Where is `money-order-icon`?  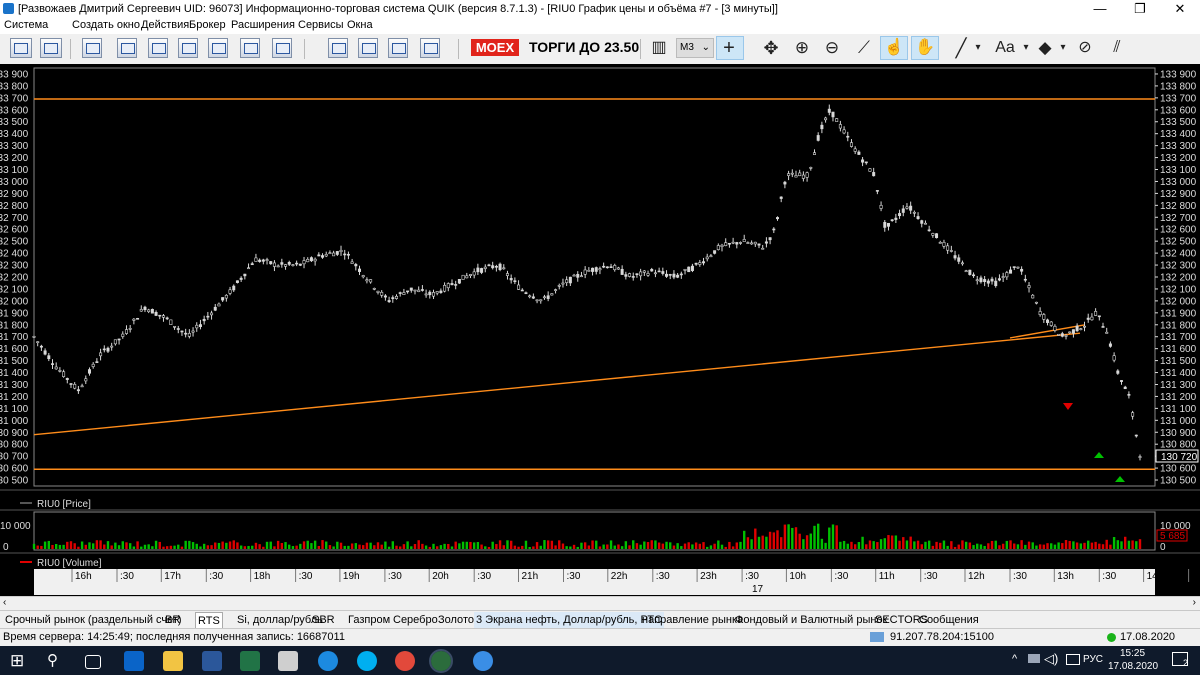 money-order-icon is located at coordinates (398, 48).